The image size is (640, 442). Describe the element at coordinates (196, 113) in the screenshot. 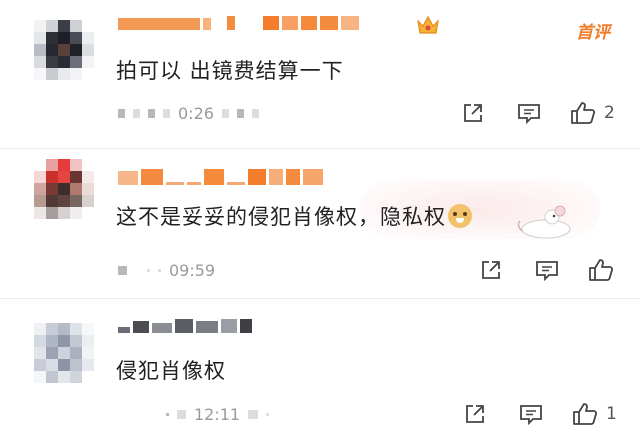

I see `comment-time: 0:26` at that location.